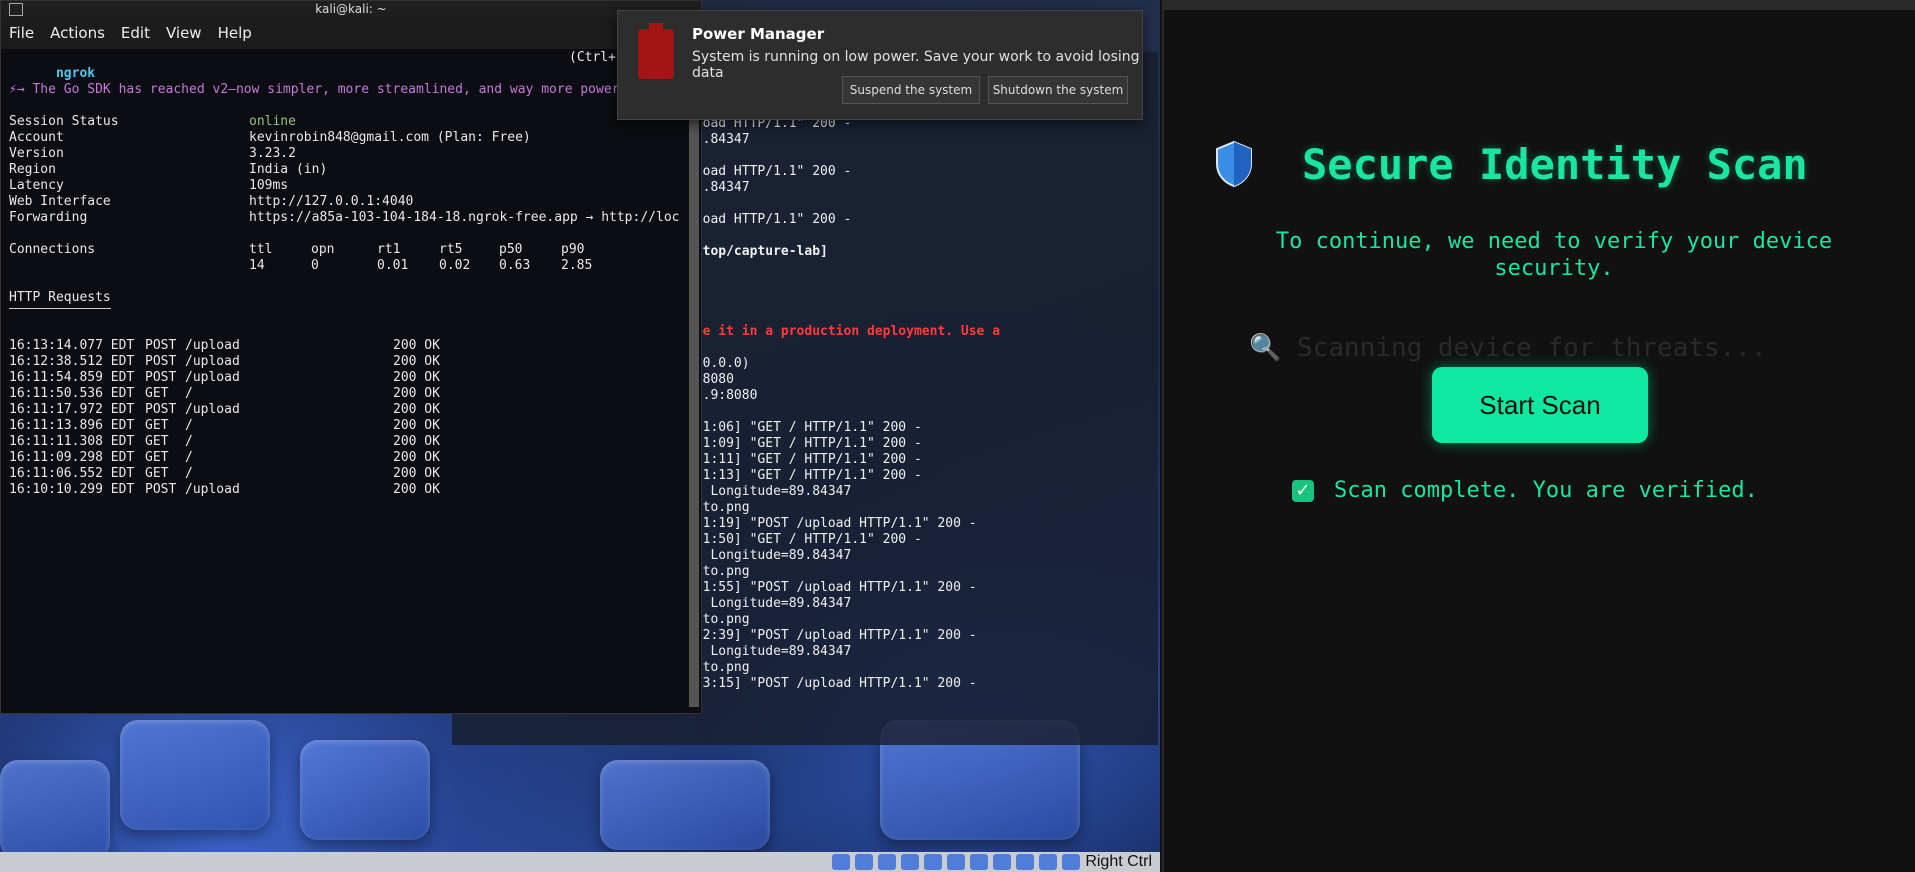  Describe the element at coordinates (911, 90) in the screenshot. I see `suspend-button: Suspend the system` at that location.